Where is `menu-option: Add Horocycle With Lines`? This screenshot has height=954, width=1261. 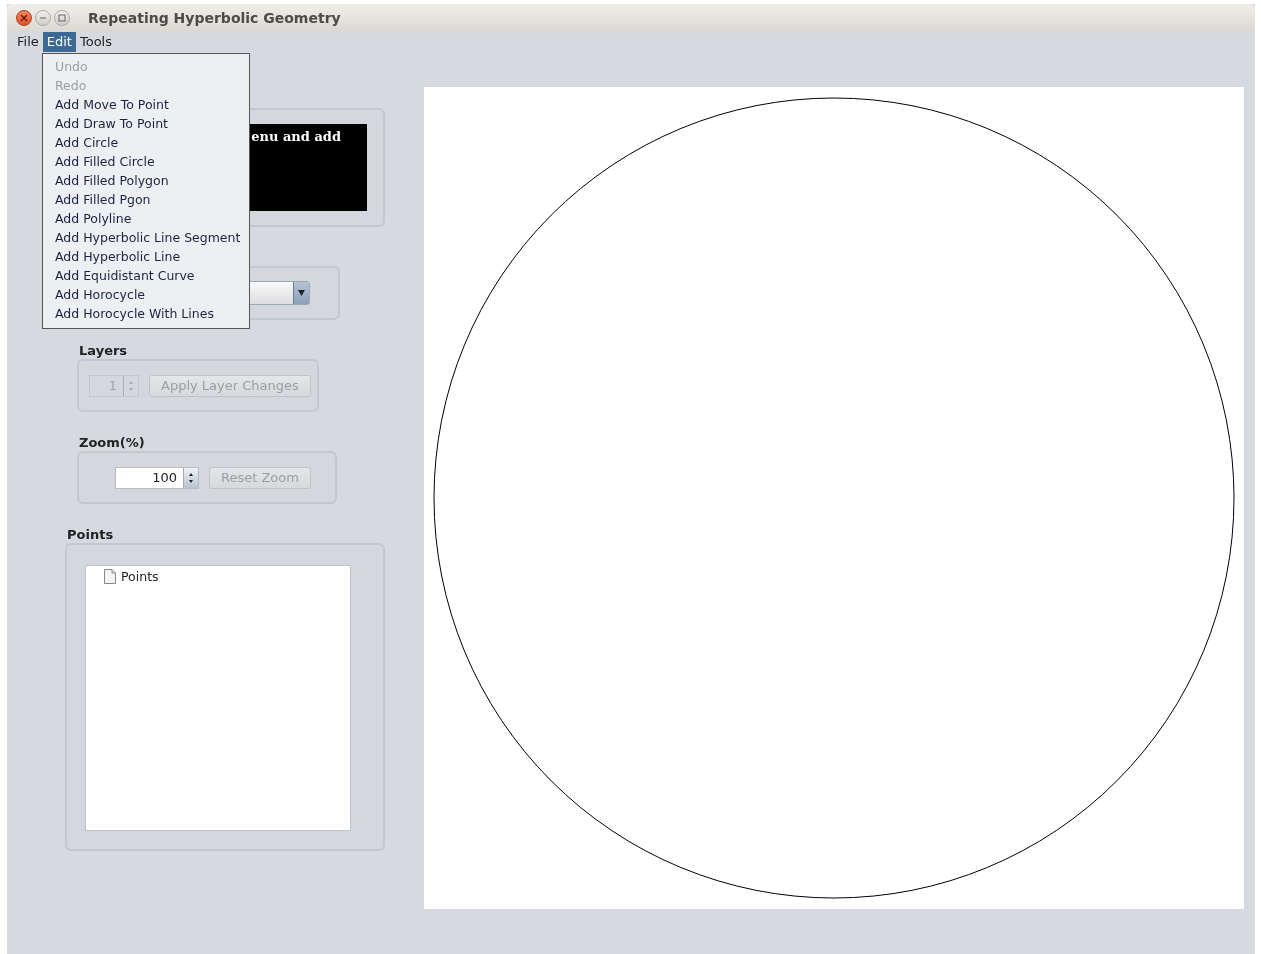
menu-option: Add Horocycle With Lines is located at coordinates (146, 313).